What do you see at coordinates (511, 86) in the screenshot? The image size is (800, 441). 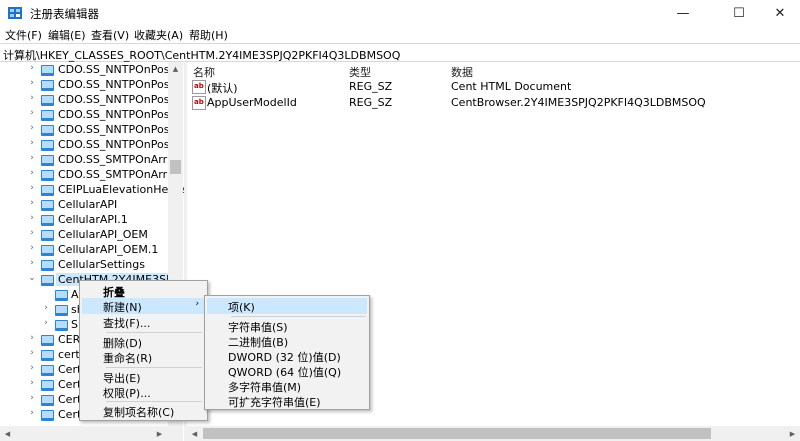 I see `value-data: Cent HTML Document` at bounding box center [511, 86].